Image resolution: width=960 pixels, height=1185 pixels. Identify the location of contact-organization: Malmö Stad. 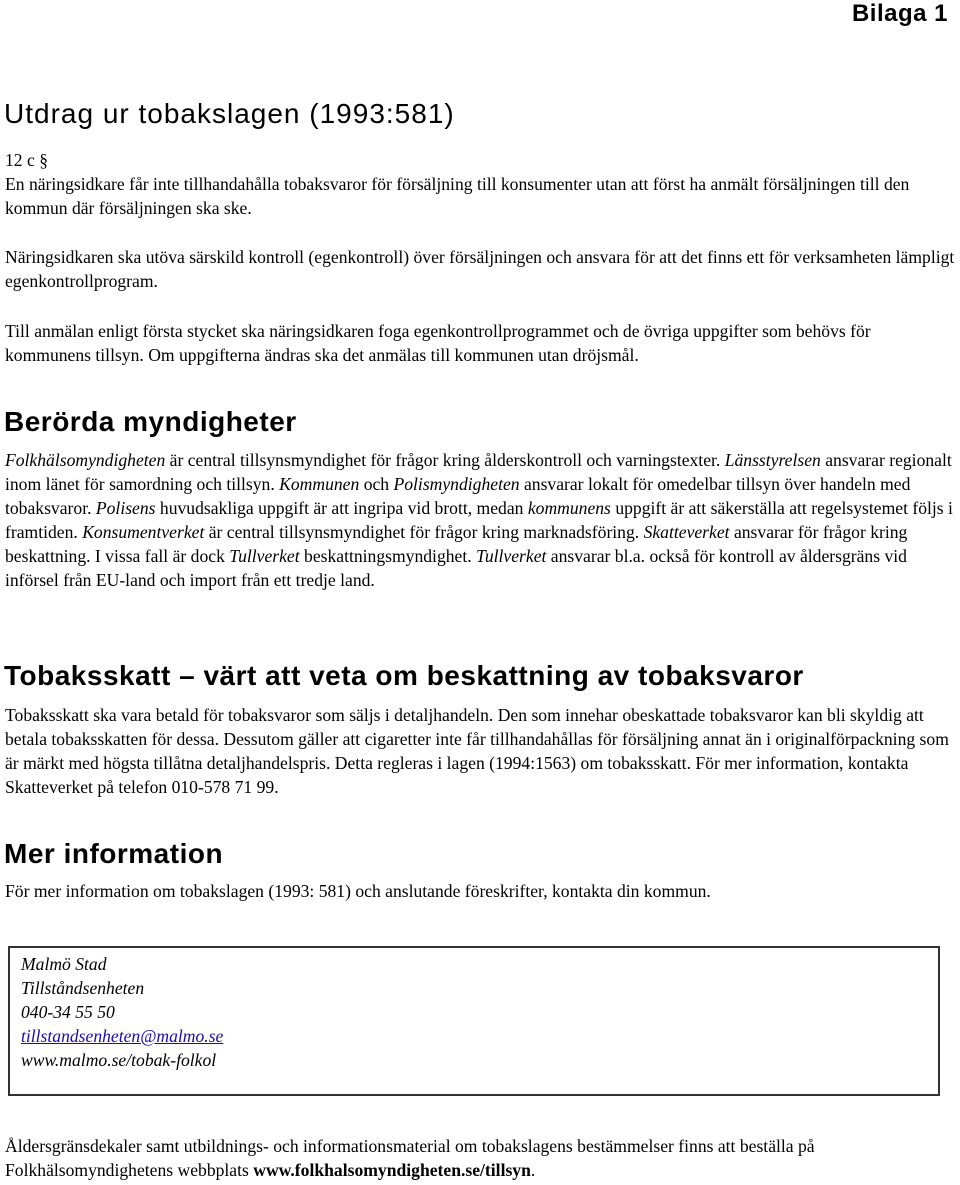
(64, 964).